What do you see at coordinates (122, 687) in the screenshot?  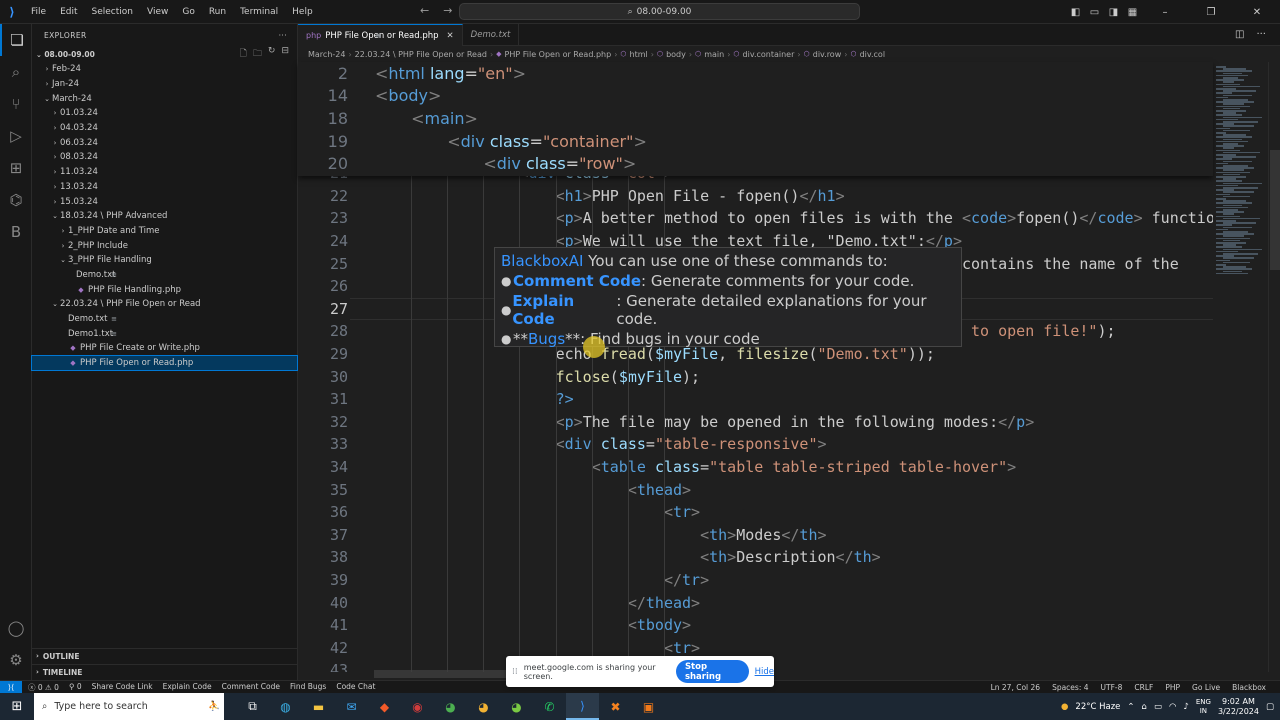 I see `status-item-share-code-link: Share Code Link` at bounding box center [122, 687].